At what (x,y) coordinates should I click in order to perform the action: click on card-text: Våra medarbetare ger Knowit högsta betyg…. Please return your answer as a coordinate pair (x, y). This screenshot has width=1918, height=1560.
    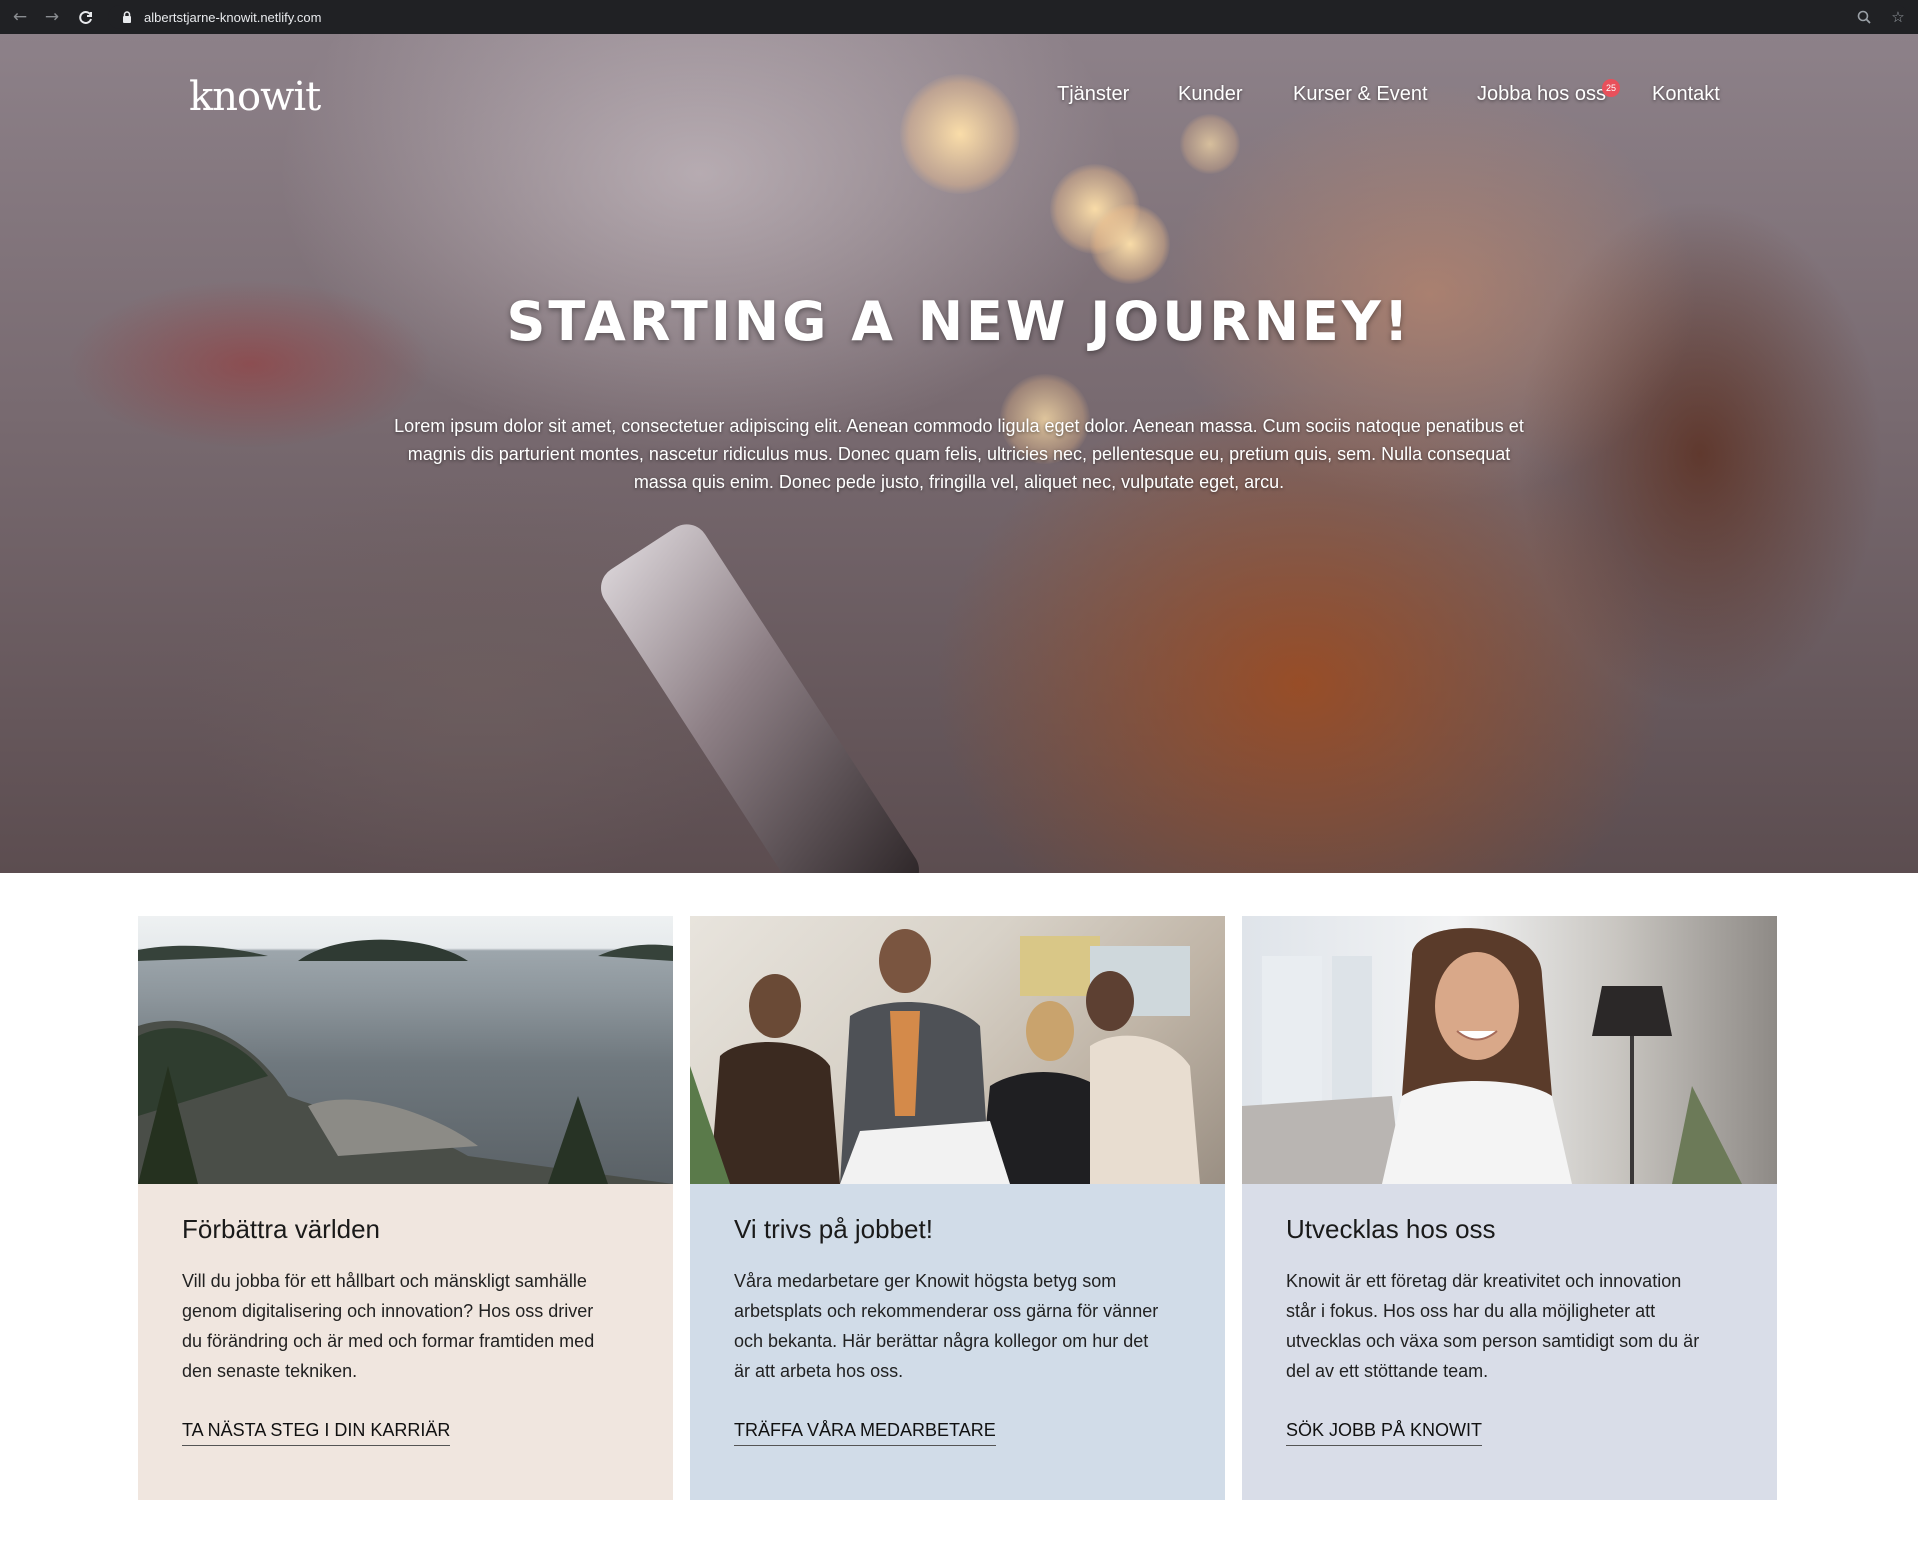
    Looking at the image, I should click on (946, 1326).